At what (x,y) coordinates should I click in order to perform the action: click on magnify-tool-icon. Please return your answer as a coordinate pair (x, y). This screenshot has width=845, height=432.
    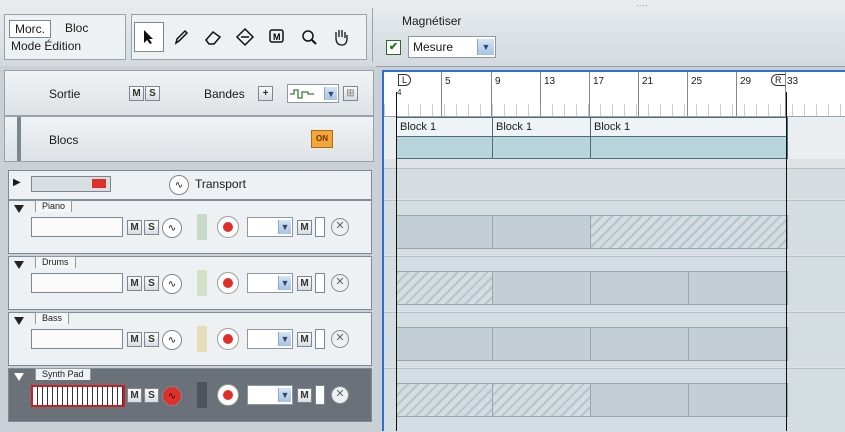
    Looking at the image, I should click on (309, 37).